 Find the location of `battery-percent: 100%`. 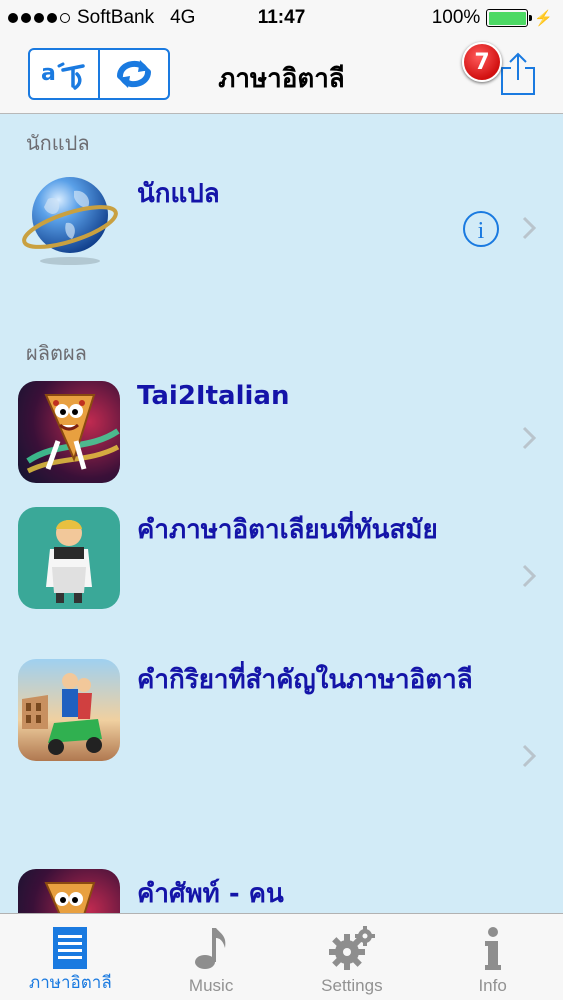

battery-percent: 100% is located at coordinates (456, 17).